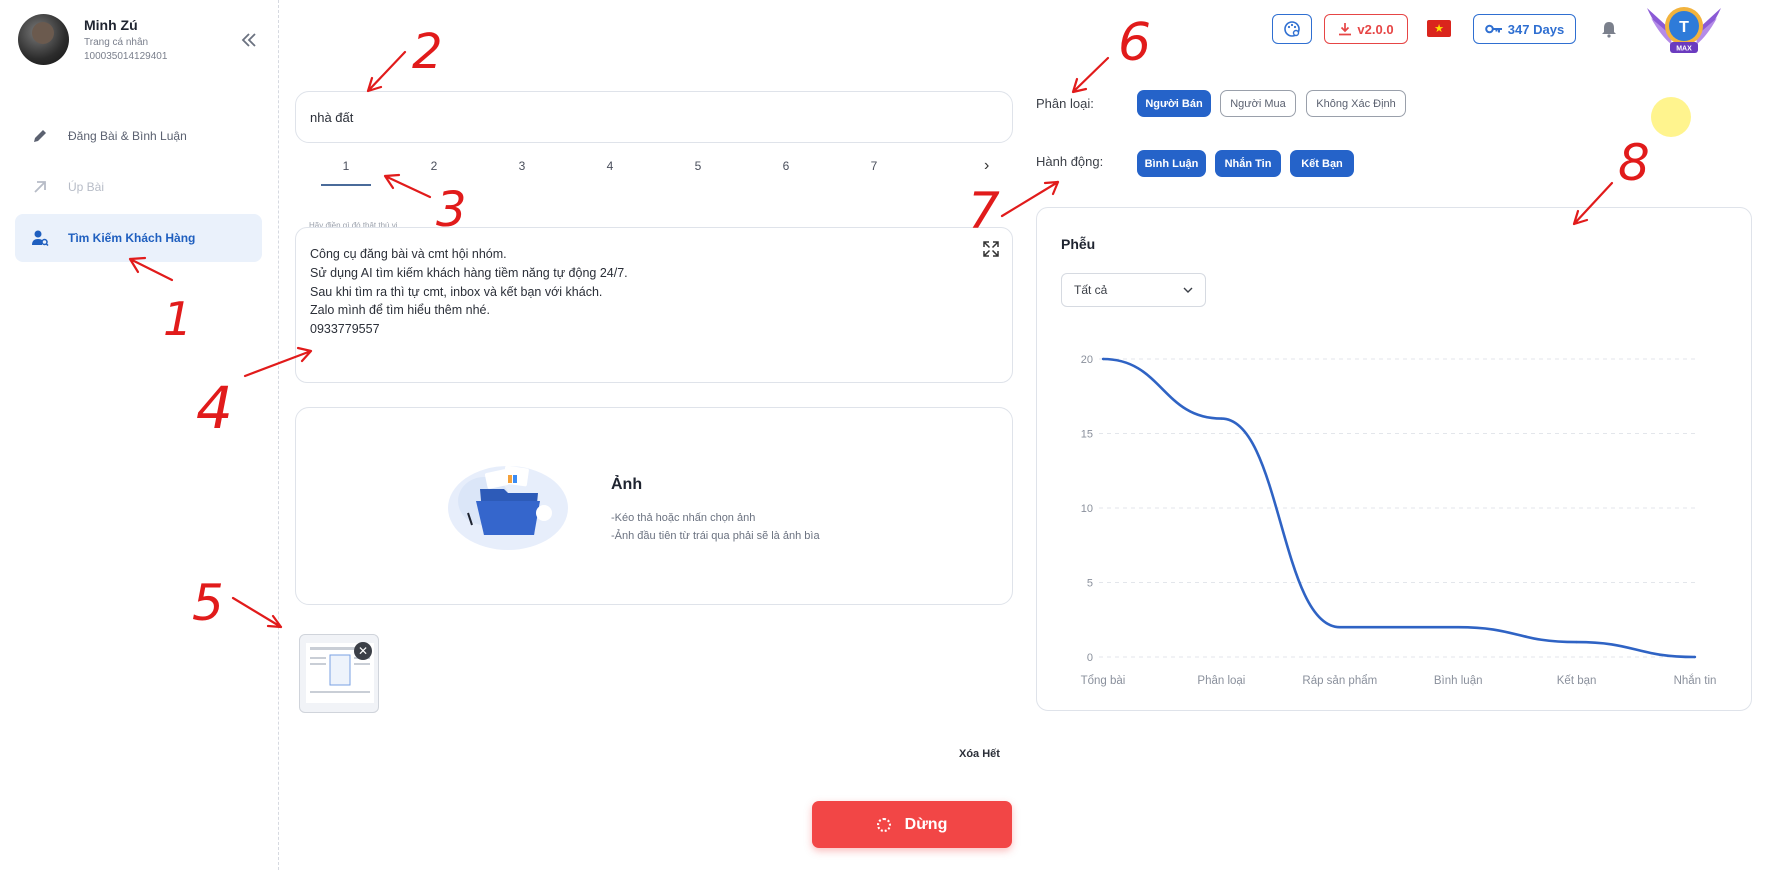 Image resolution: width=1770 pixels, height=870 pixels. Describe the element at coordinates (1134, 43) in the screenshot. I see `annotation-label: 6` at that location.